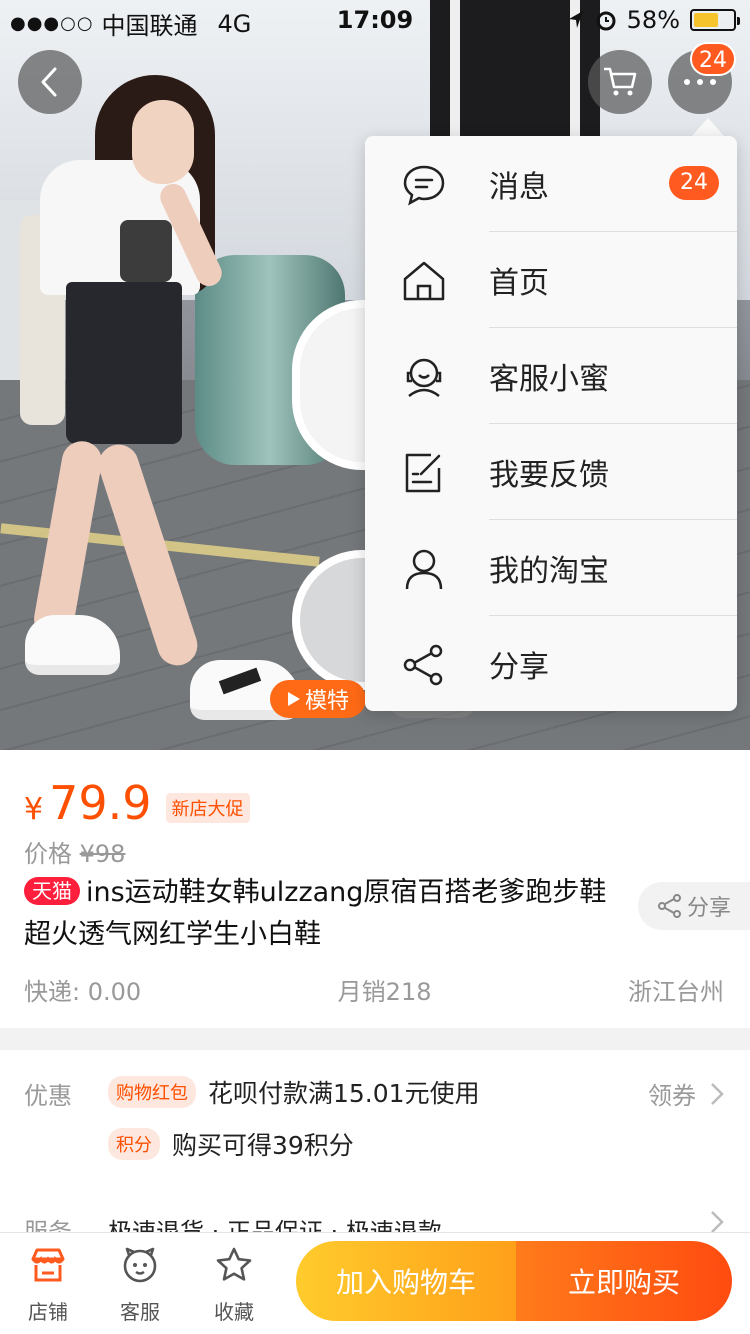 This screenshot has width=750, height=1334. What do you see at coordinates (423, 473) in the screenshot?
I see `feedback-icon` at bounding box center [423, 473].